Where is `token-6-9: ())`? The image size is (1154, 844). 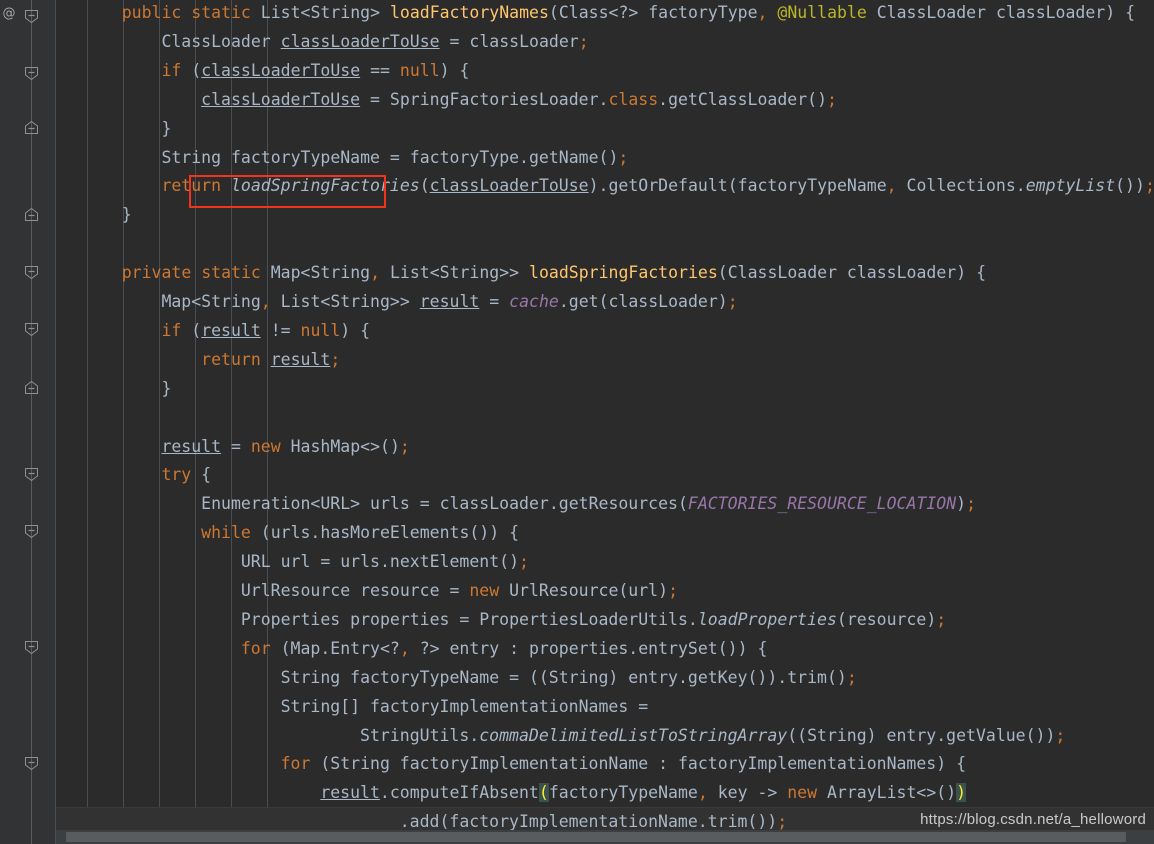 token-6-9: ()) is located at coordinates (1130, 186).